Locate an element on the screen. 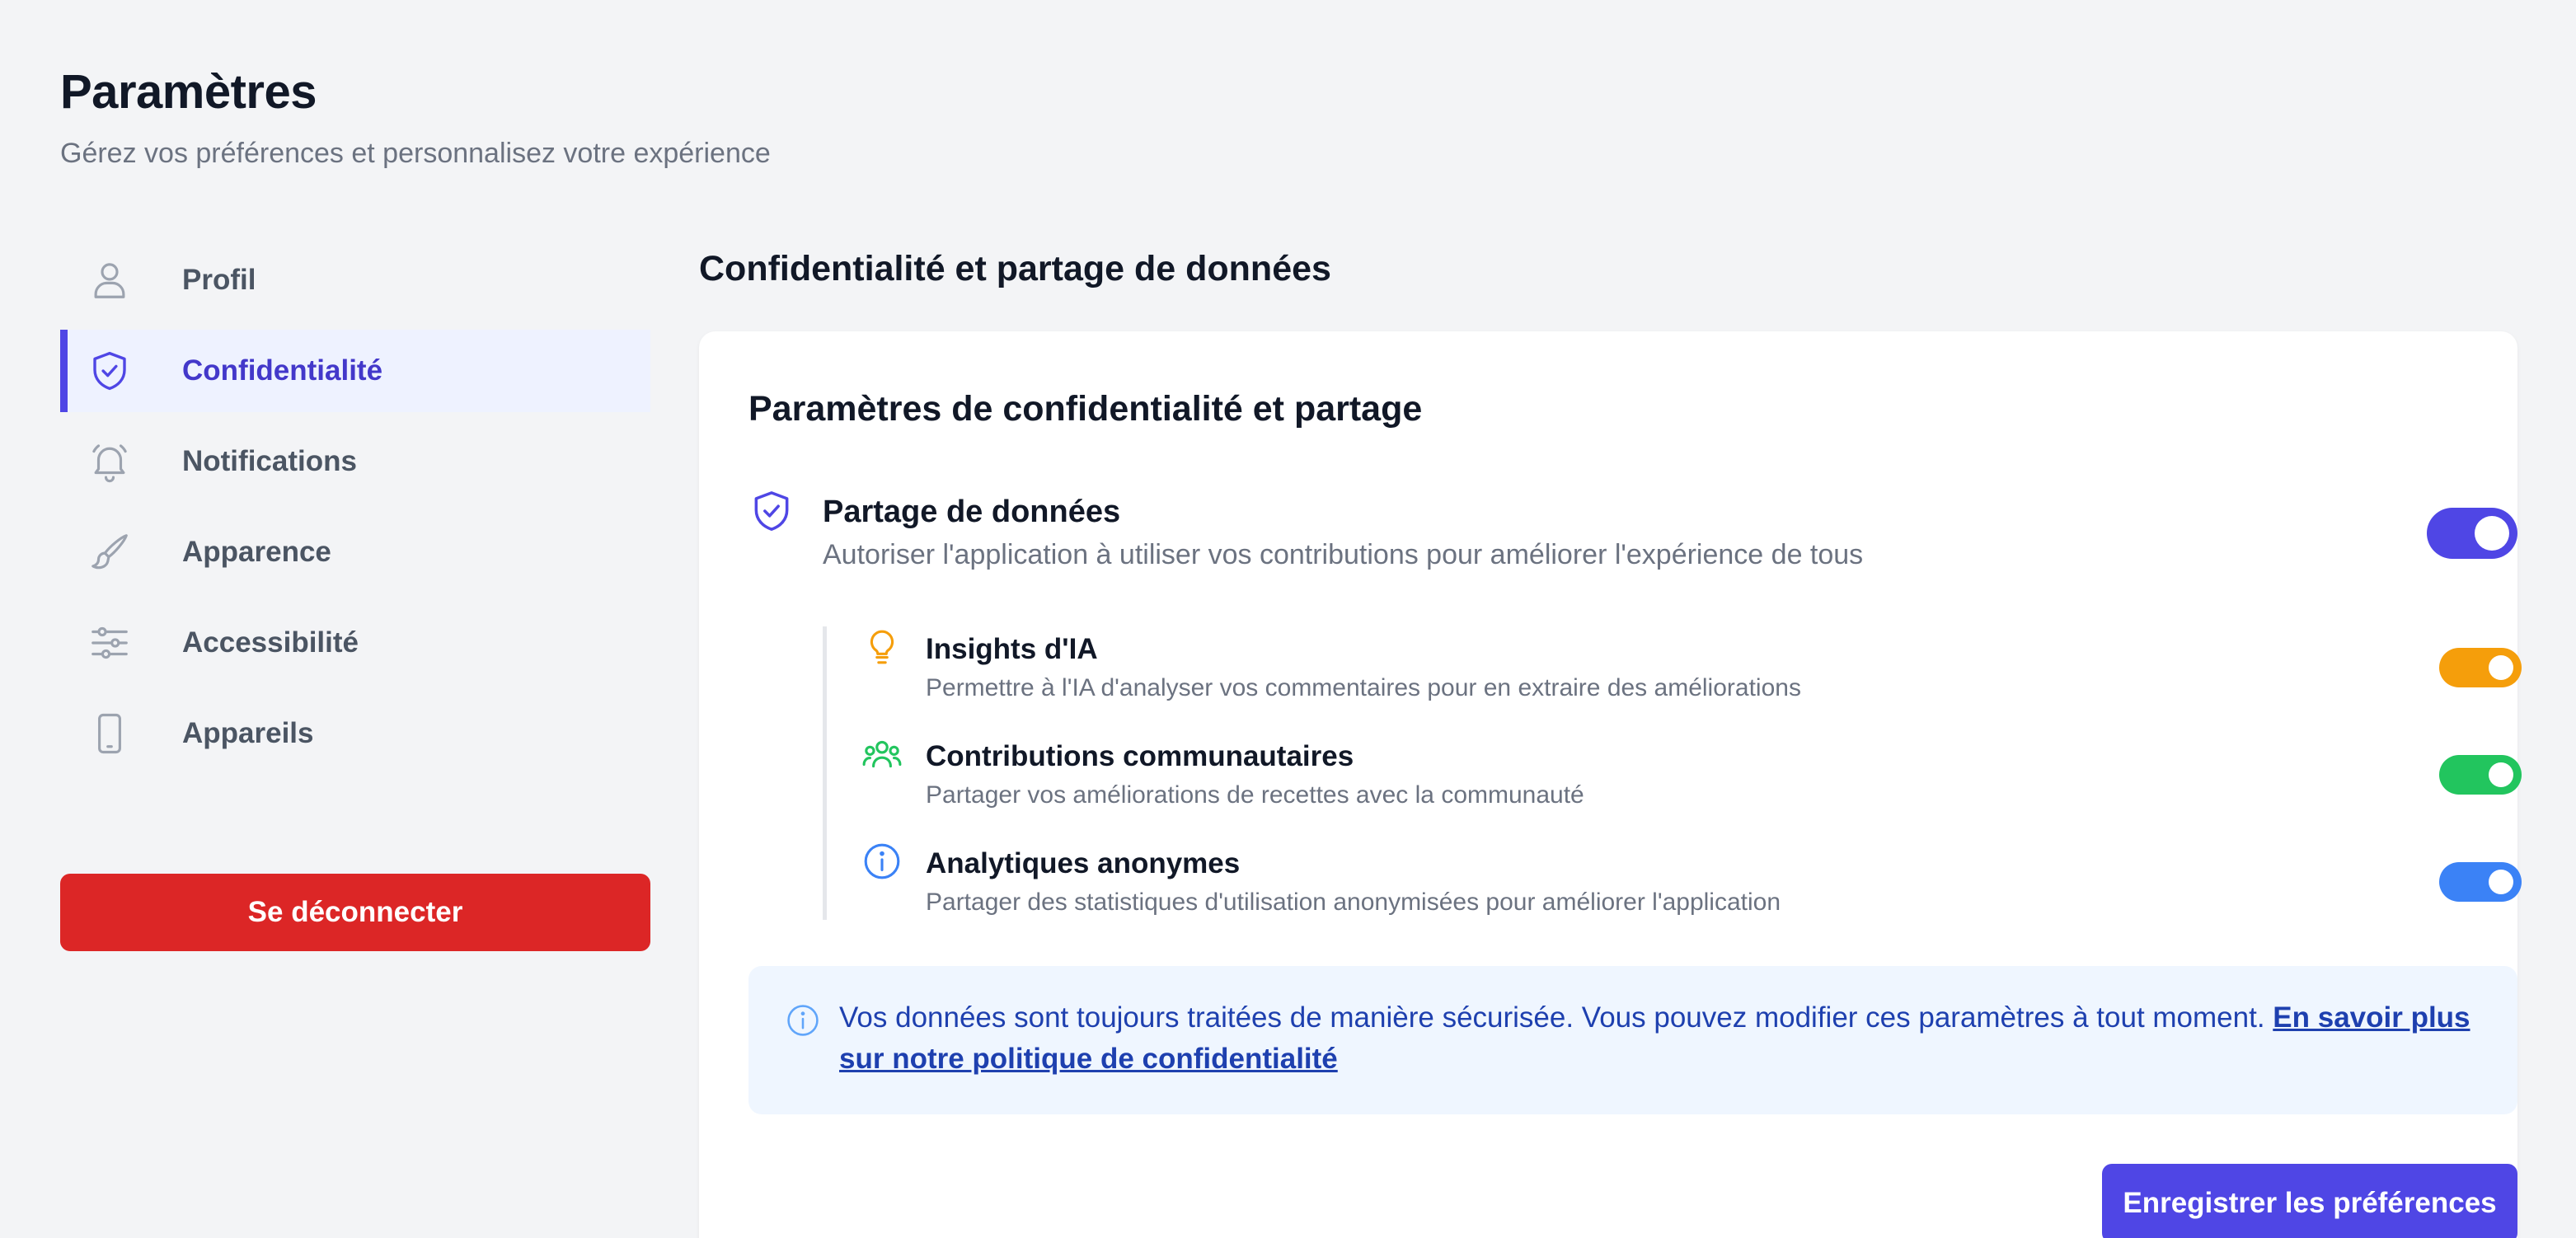 This screenshot has width=2576, height=1238. sidebar-item-label: Appareils is located at coordinates (248, 733).